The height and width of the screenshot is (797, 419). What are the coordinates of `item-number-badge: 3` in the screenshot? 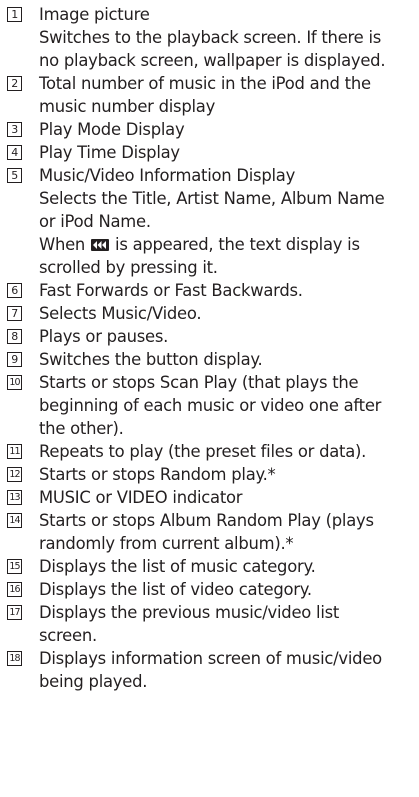 It's located at (14, 129).